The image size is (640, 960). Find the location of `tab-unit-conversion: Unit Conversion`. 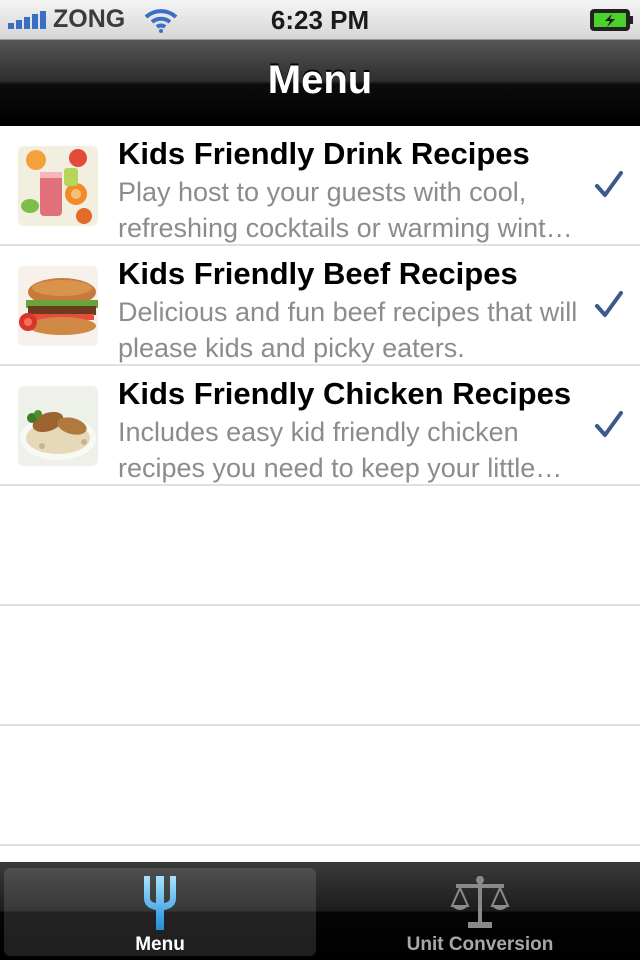

tab-unit-conversion: Unit Conversion is located at coordinates (480, 912).